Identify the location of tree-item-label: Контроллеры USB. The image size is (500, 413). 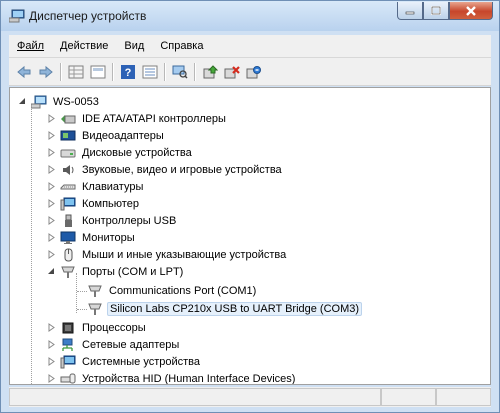
(129, 220).